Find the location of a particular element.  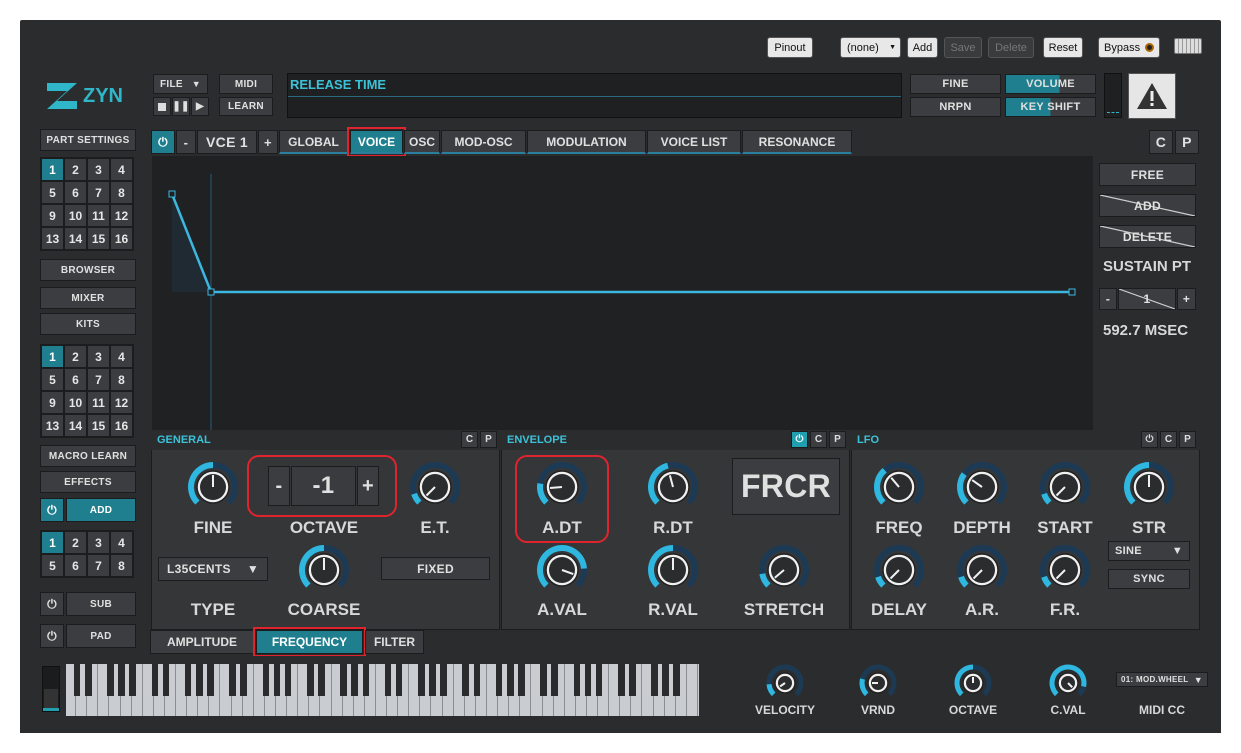

coarse-knob is located at coordinates (324, 570).